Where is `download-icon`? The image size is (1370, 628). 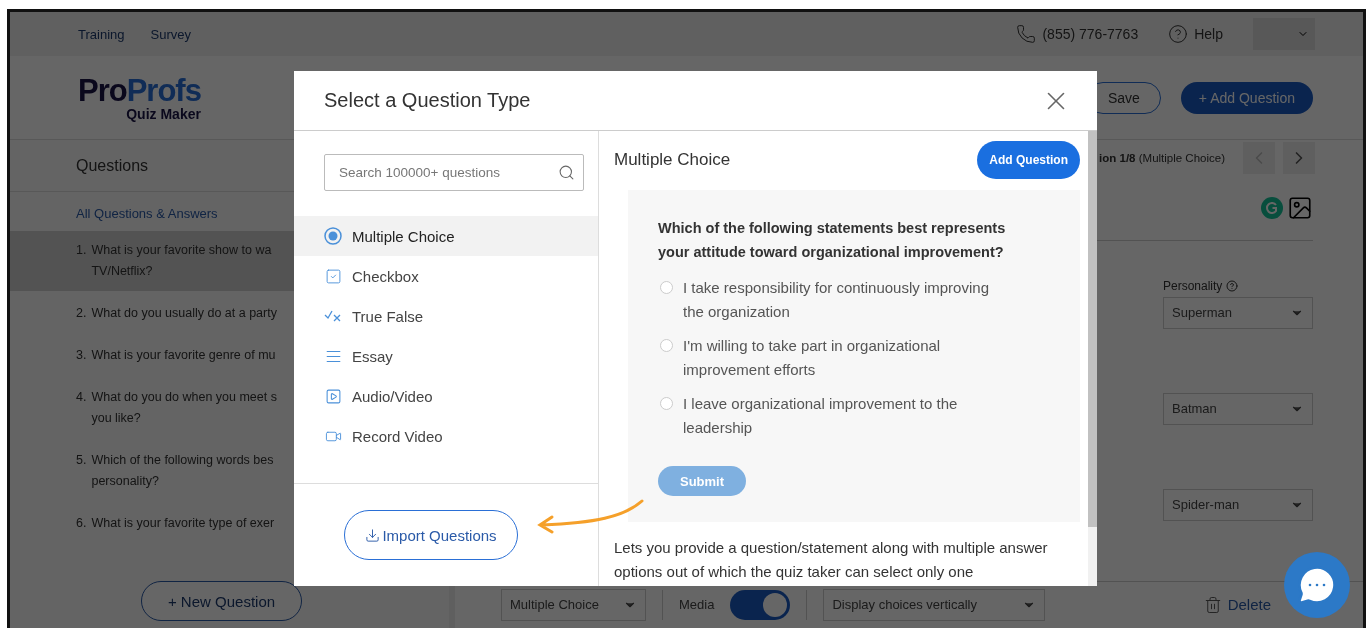 download-icon is located at coordinates (373, 535).